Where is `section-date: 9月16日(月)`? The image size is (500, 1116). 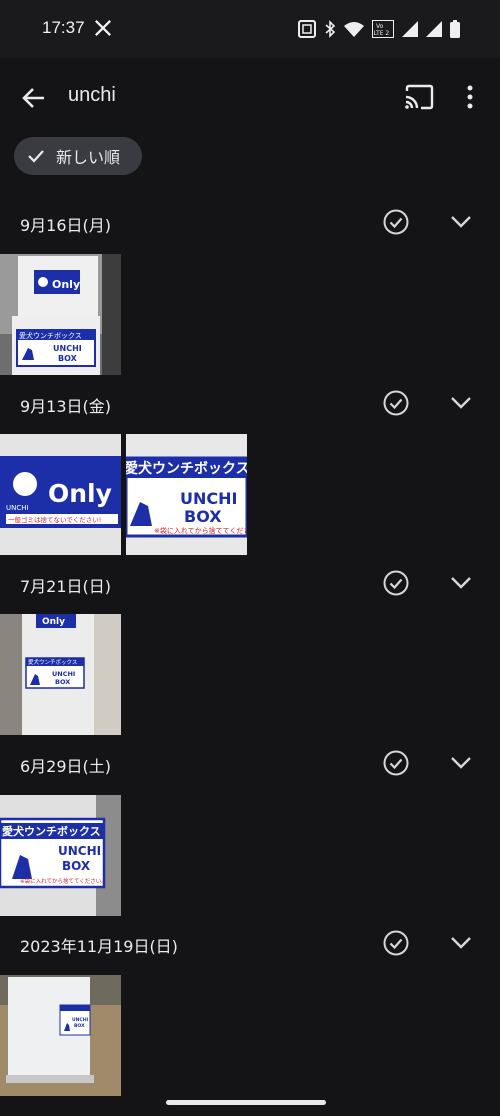 section-date: 9月16日(月) is located at coordinates (66, 225).